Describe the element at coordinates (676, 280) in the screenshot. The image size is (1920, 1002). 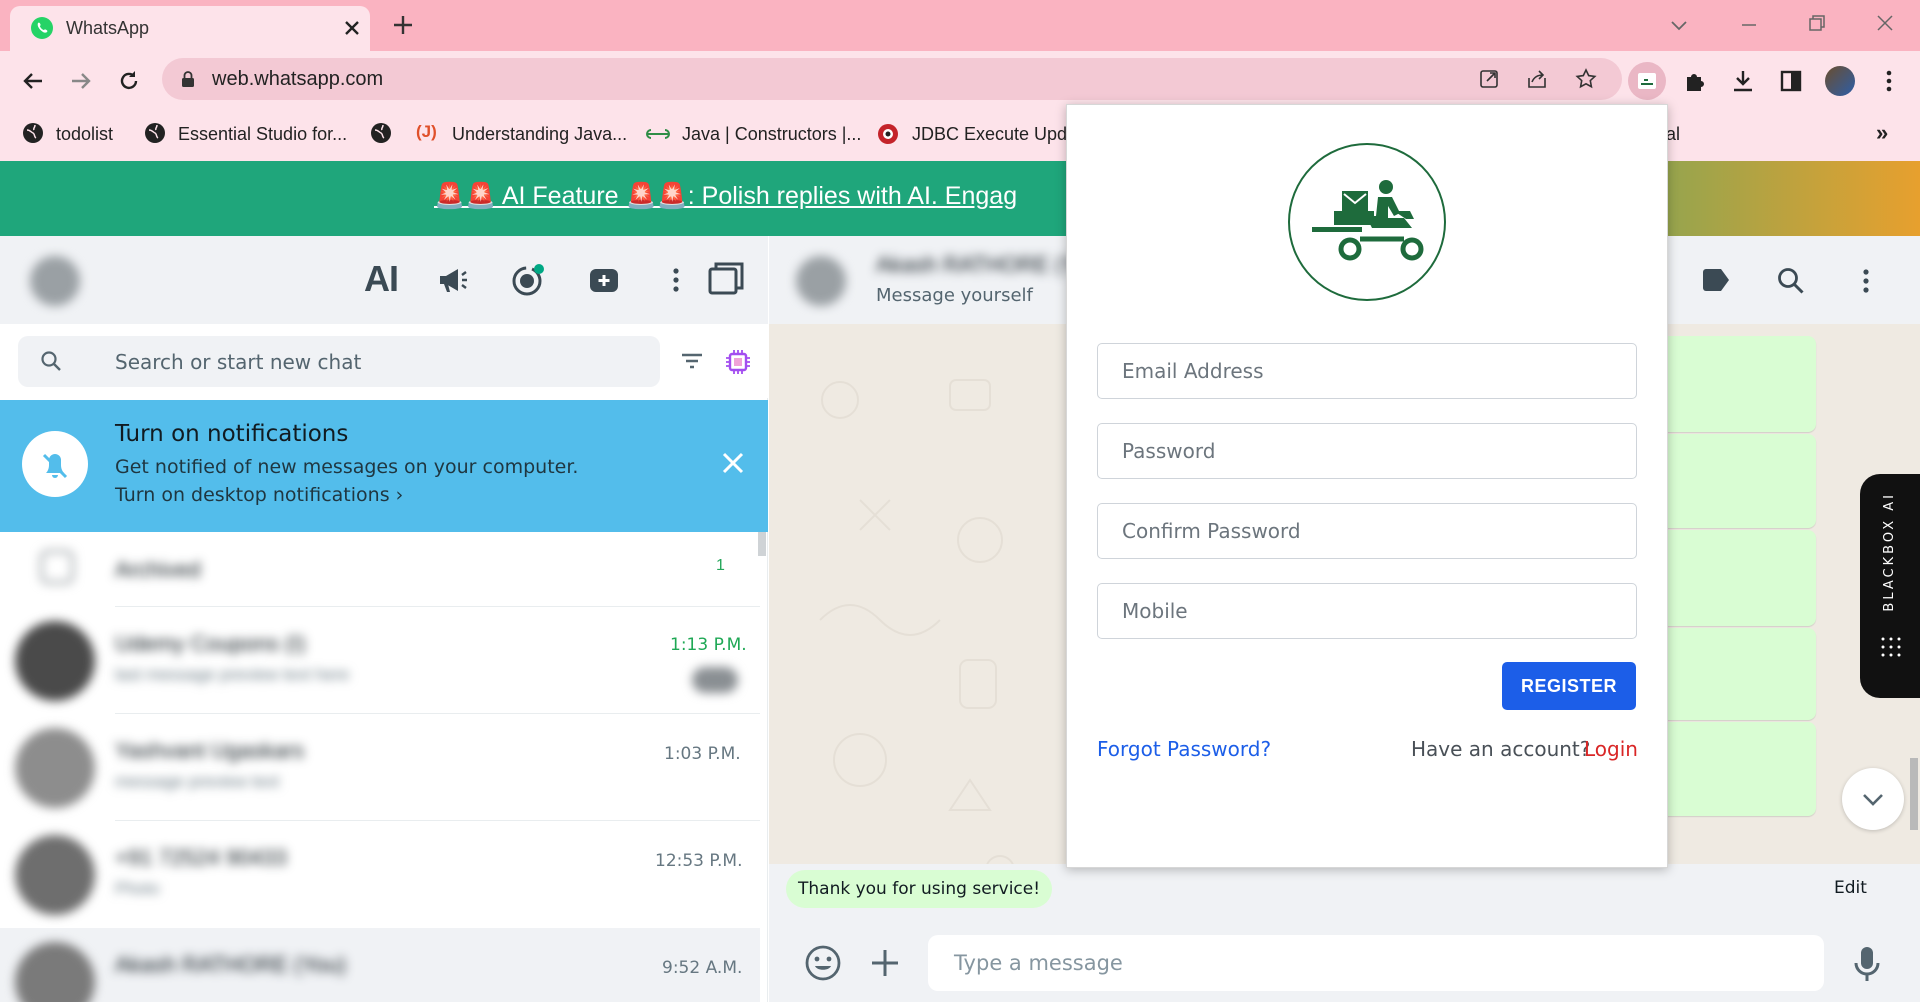
I see `sidebar-menu-icon` at that location.